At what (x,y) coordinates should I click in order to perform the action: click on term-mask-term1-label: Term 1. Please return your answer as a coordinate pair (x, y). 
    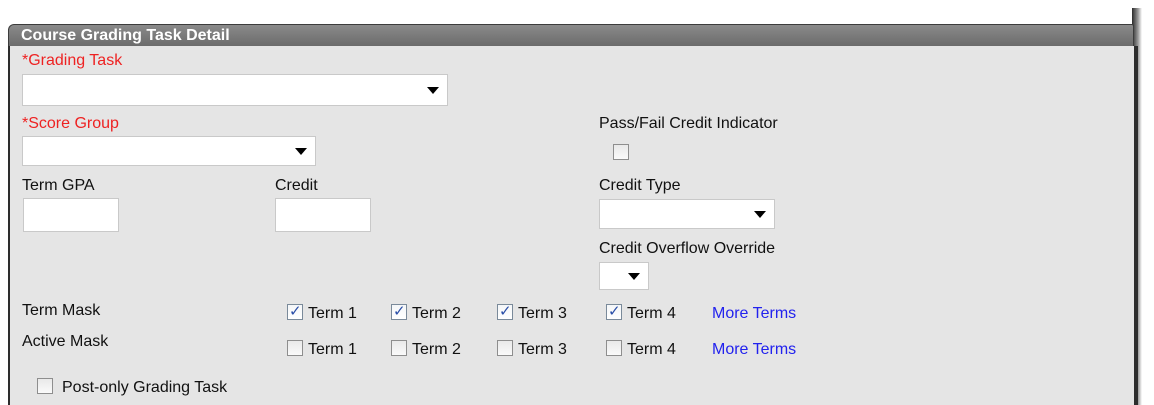
    Looking at the image, I should click on (332, 313).